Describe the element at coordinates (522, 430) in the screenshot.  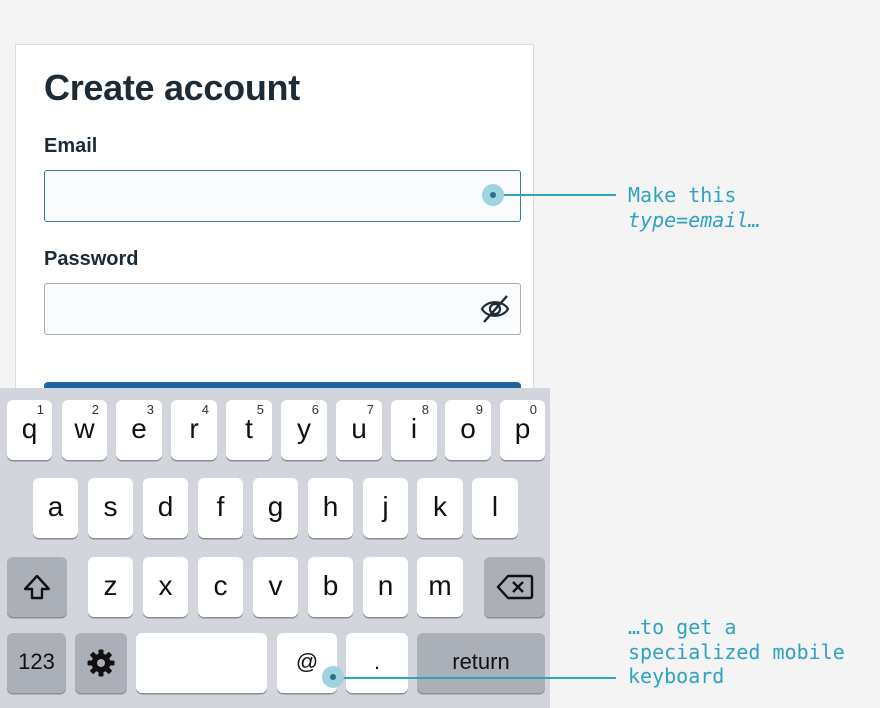
I see `key-p: 0p` at that location.